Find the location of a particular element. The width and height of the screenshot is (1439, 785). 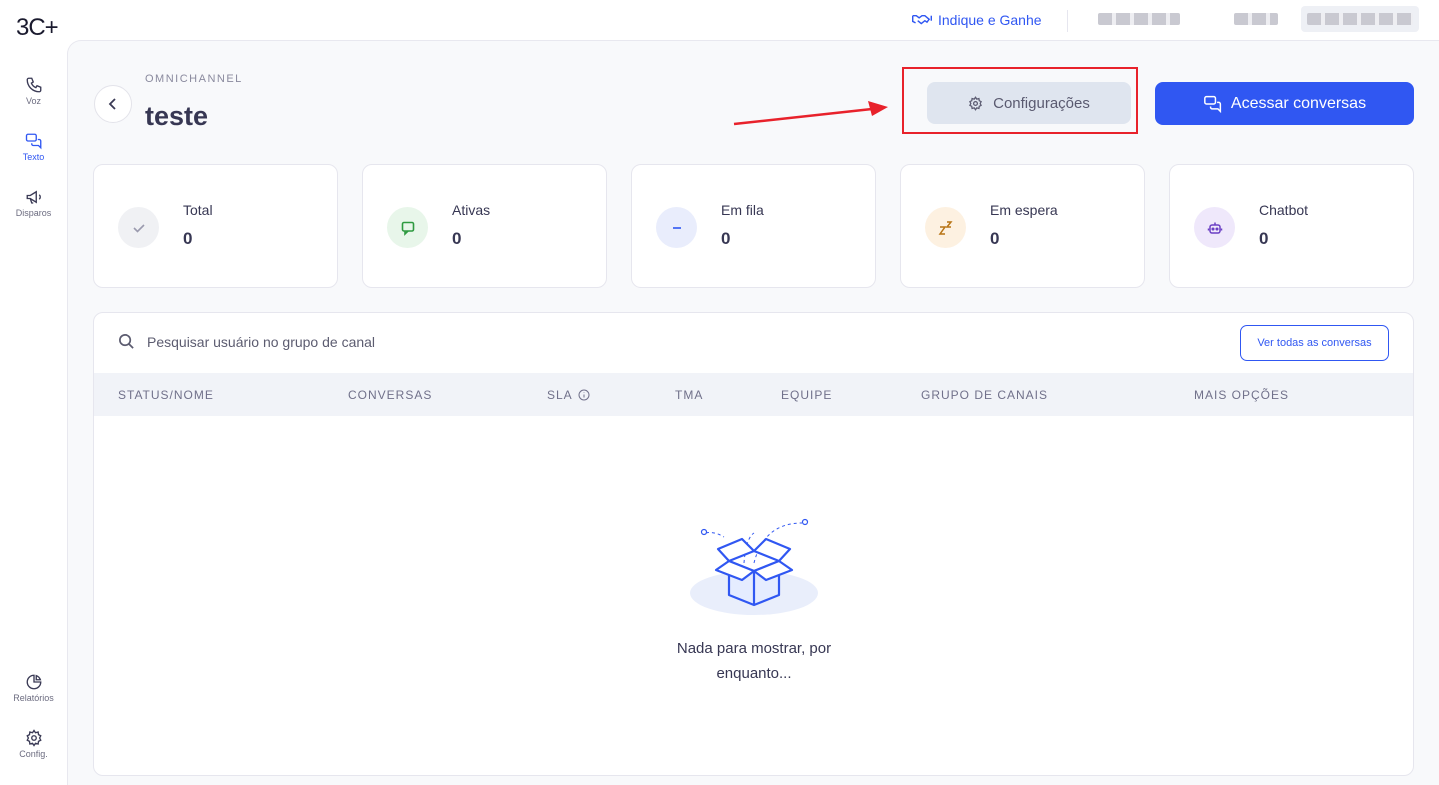

topbar-divider is located at coordinates (1067, 21).